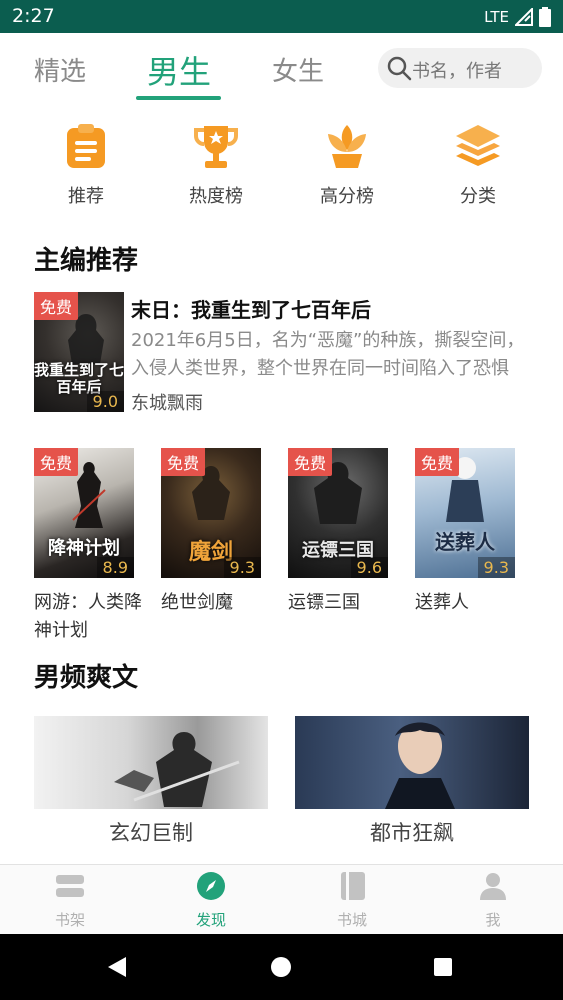  What do you see at coordinates (465, 542) in the screenshot?
I see `cover-title: 送葬人` at bounding box center [465, 542].